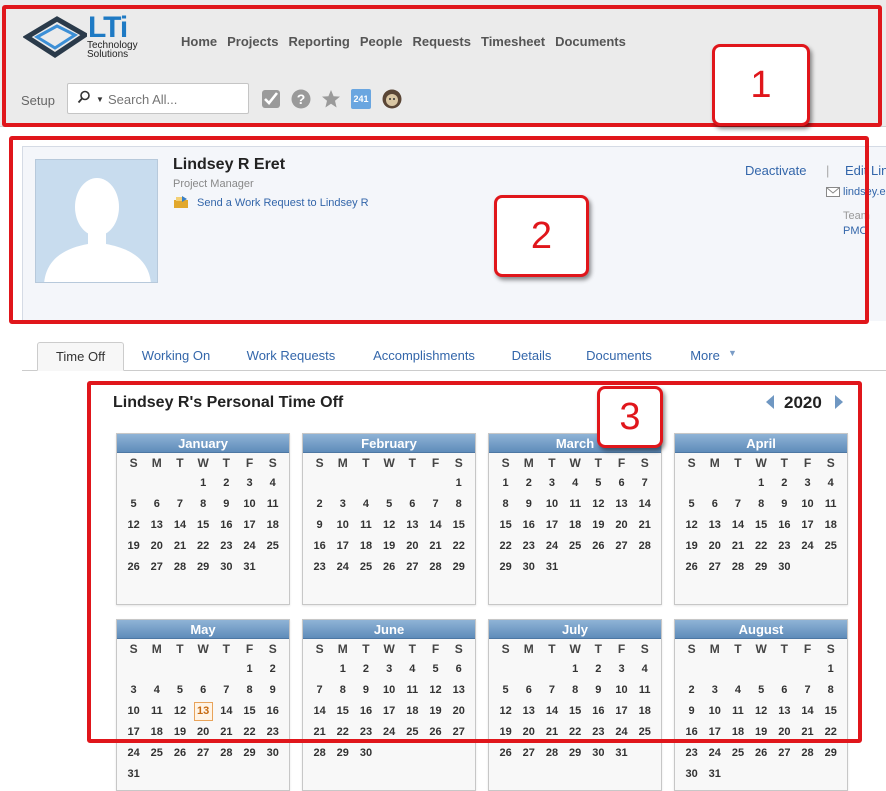 The image size is (886, 791). What do you see at coordinates (541, 236) in the screenshot?
I see `annotation-label-2: 2` at bounding box center [541, 236].